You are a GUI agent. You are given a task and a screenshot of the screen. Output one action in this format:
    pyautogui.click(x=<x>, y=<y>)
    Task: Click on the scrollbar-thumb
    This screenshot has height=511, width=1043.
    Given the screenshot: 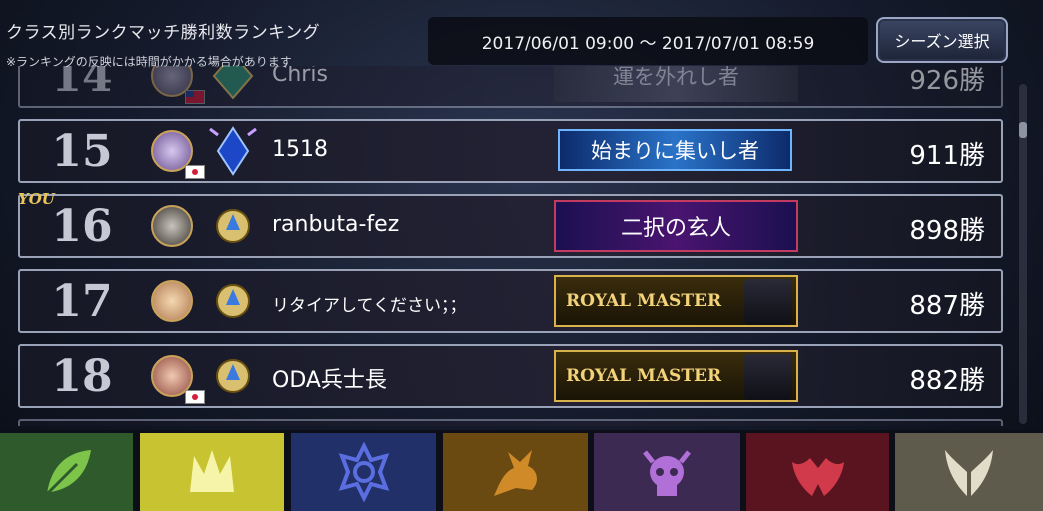 What is the action you would take?
    pyautogui.click(x=1023, y=130)
    